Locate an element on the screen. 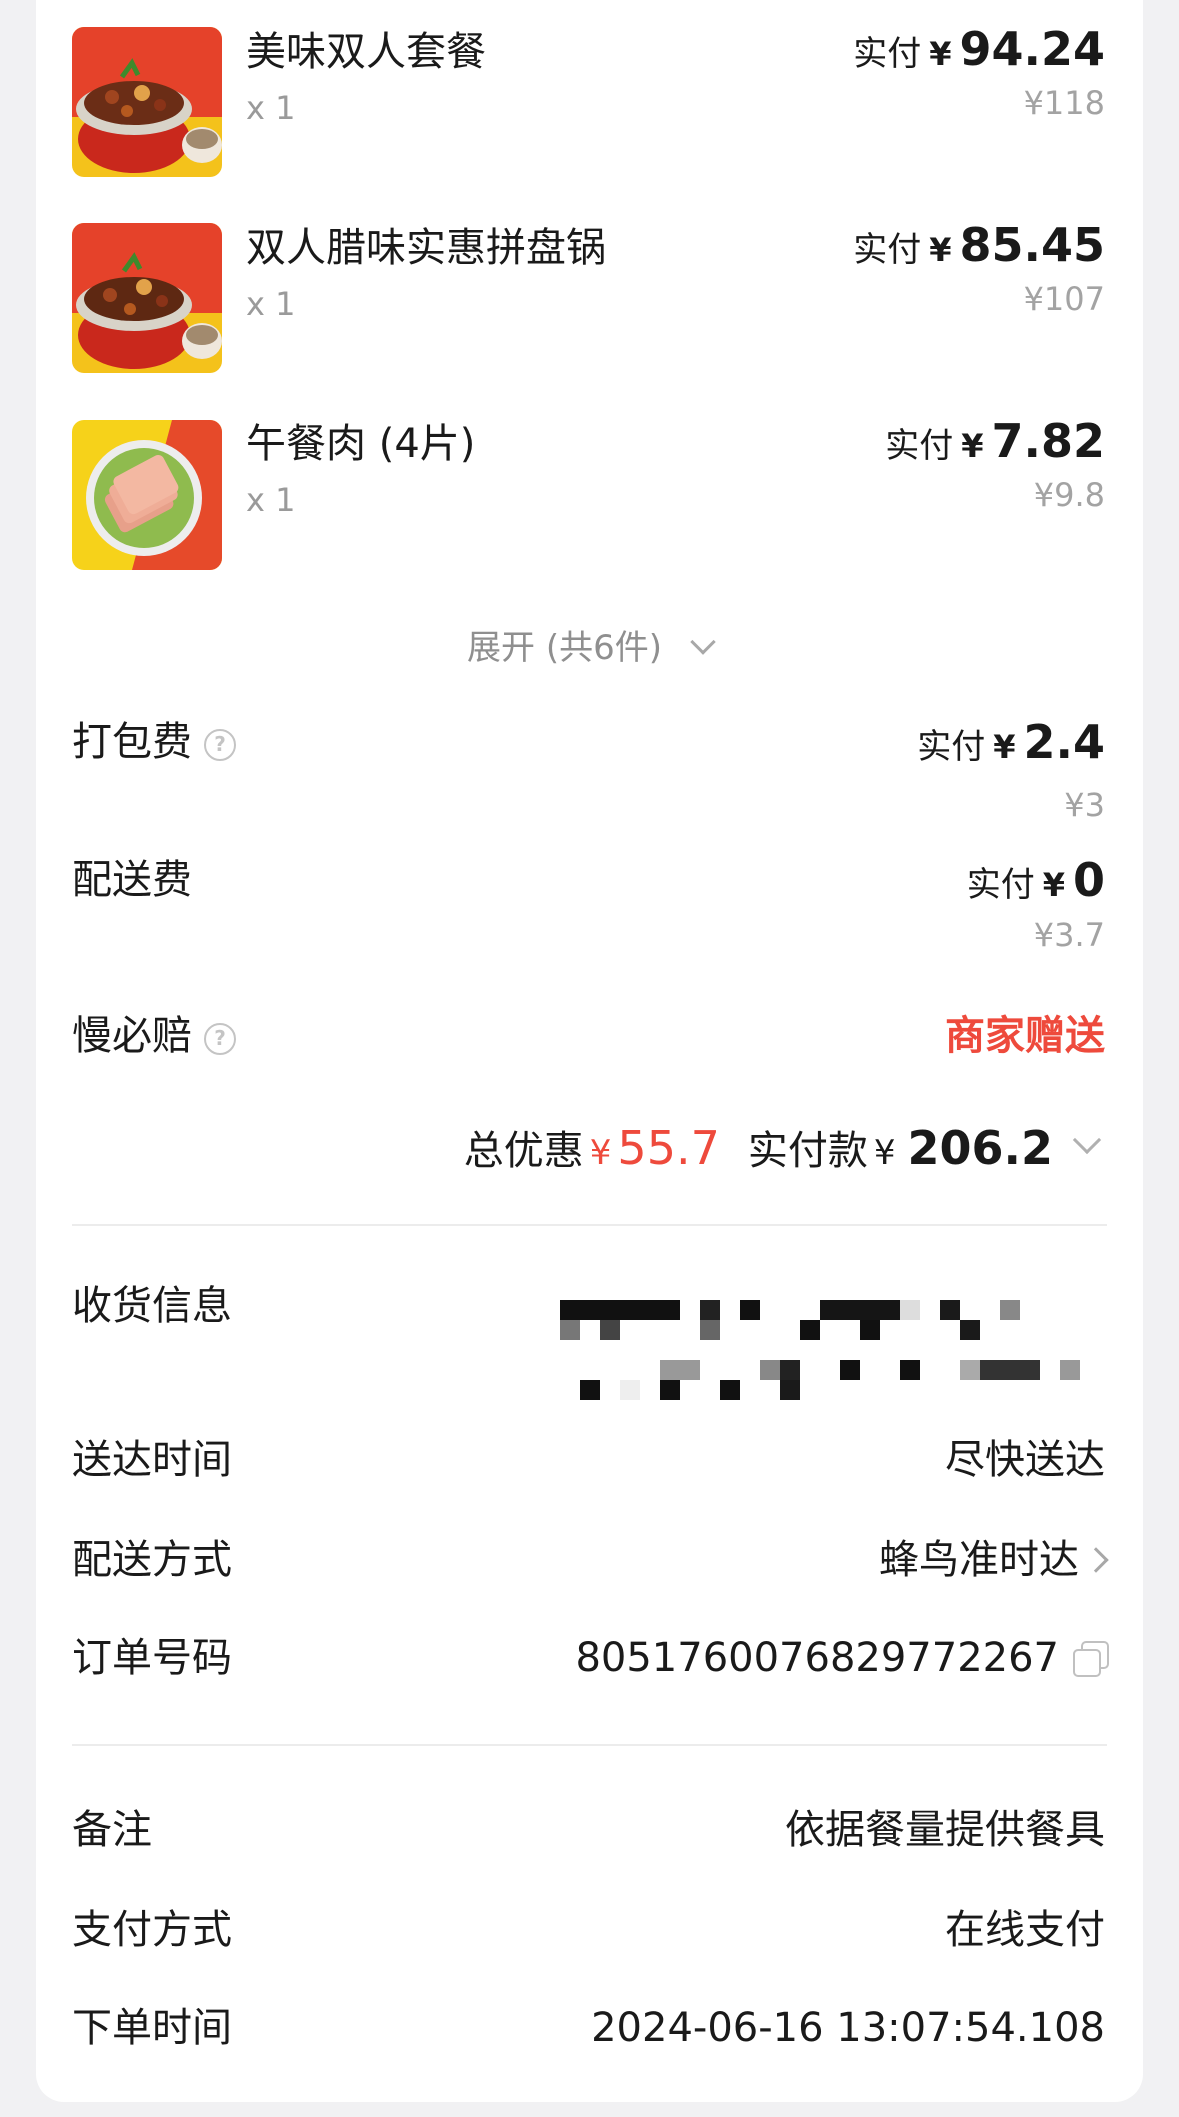 The image size is (1179, 2117). order-number-row: 8051760076829772267 is located at coordinates (842, 1658).